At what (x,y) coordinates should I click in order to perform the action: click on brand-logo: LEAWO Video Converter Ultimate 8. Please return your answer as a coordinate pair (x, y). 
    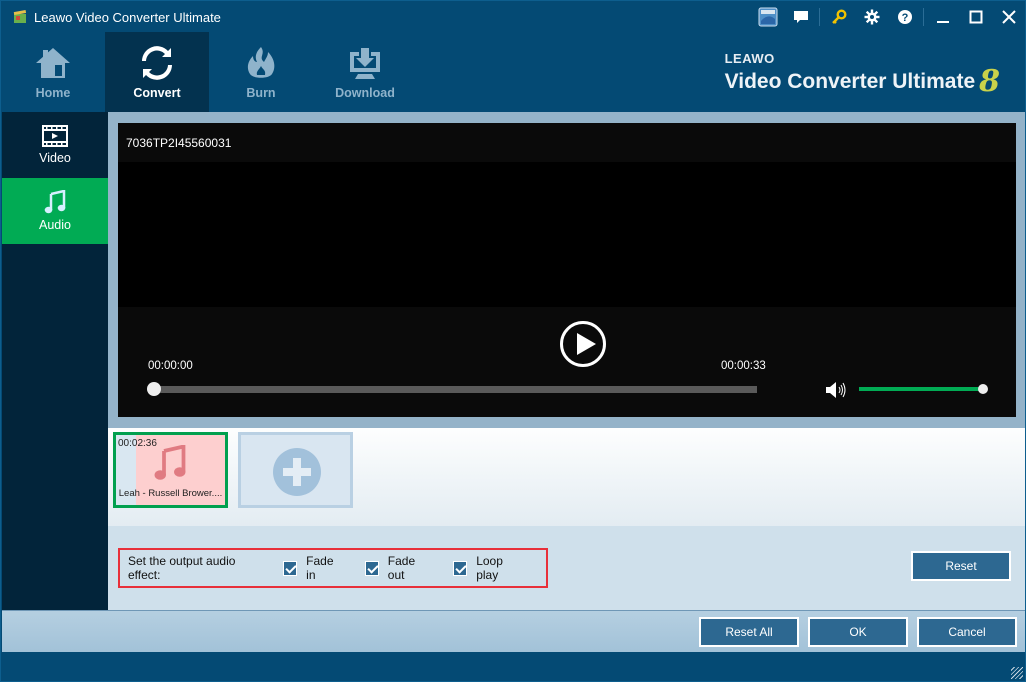
    Looking at the image, I should click on (862, 75).